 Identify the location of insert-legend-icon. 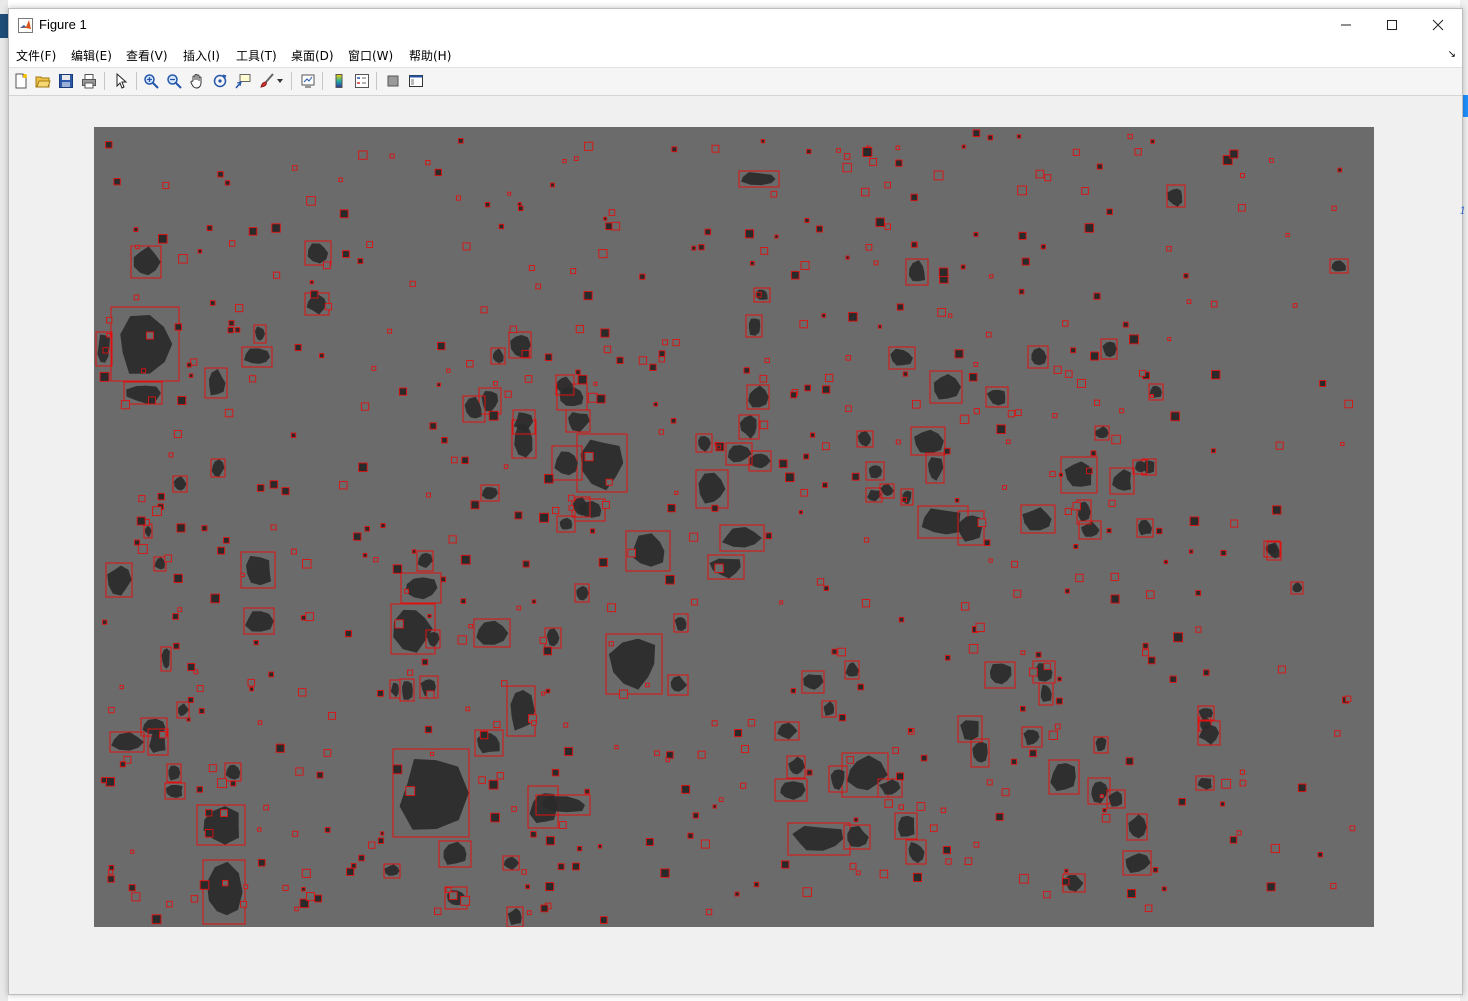
(362, 81).